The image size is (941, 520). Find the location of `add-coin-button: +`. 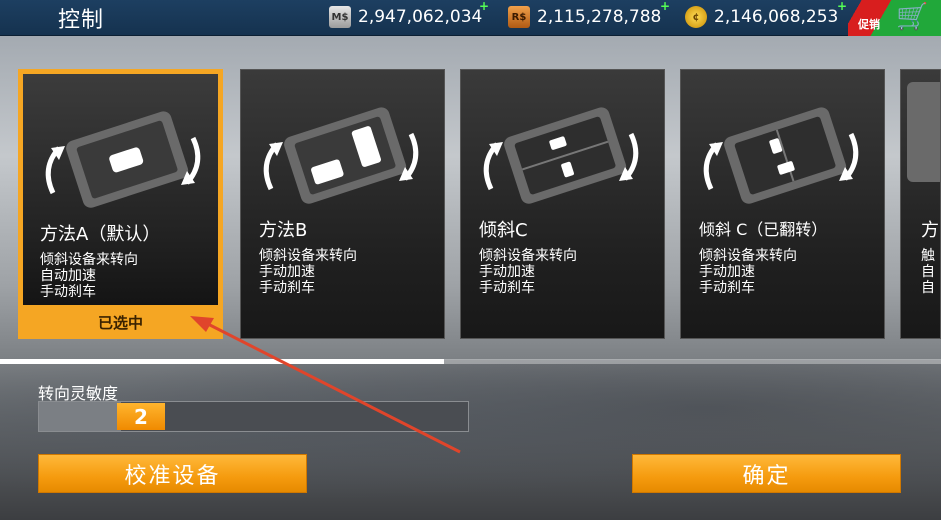

add-coin-button: + is located at coordinates (842, 6).